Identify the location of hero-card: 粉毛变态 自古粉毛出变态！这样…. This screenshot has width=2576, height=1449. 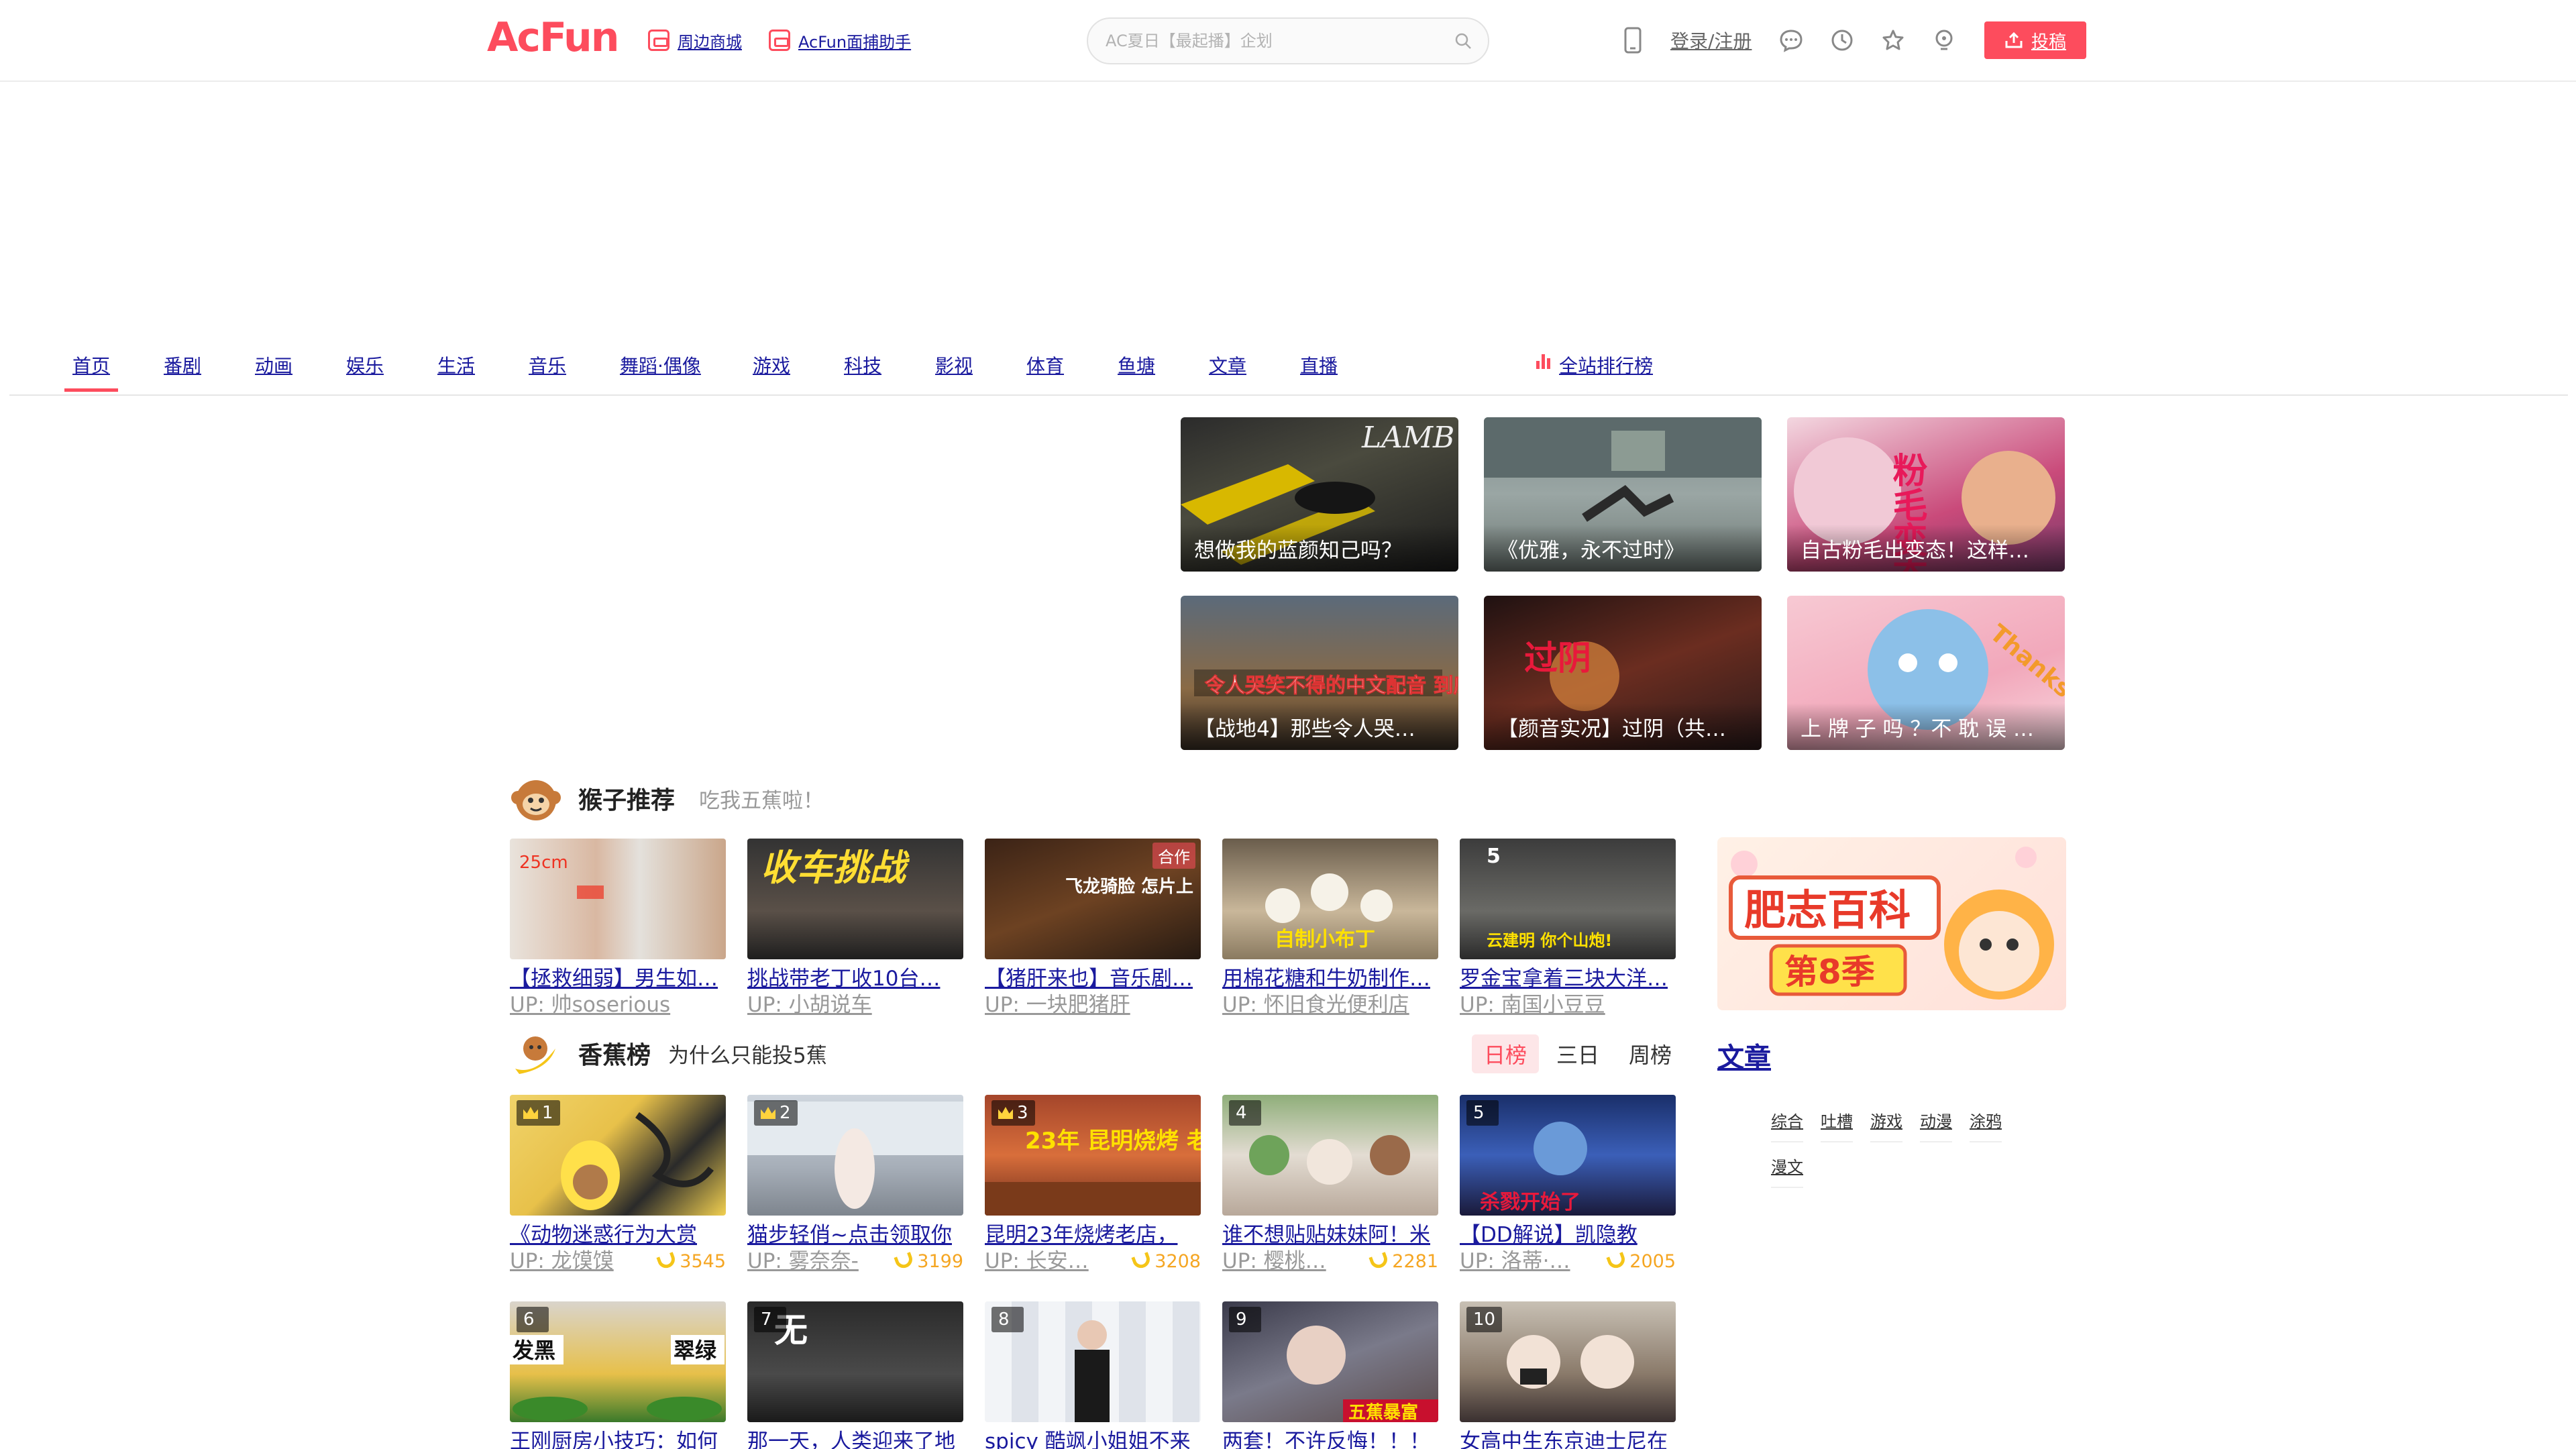
(1926, 494).